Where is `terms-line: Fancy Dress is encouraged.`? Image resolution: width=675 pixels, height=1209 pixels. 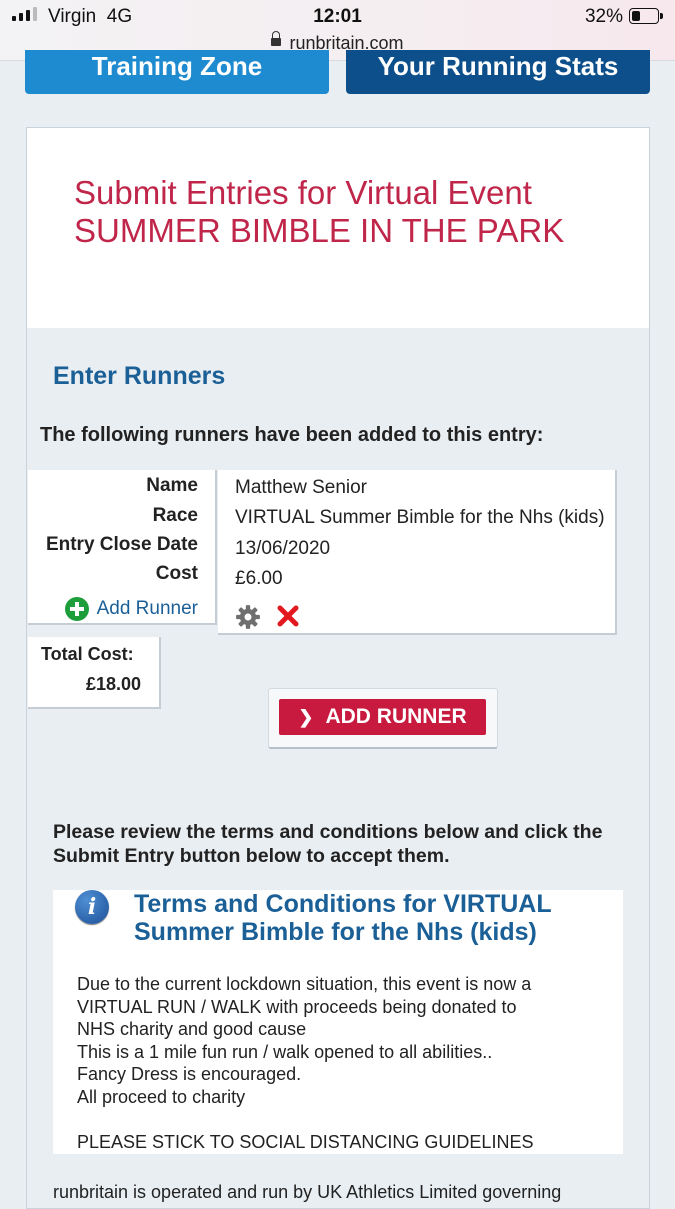
terms-line: Fancy Dress is encouraged. is located at coordinates (189, 1074).